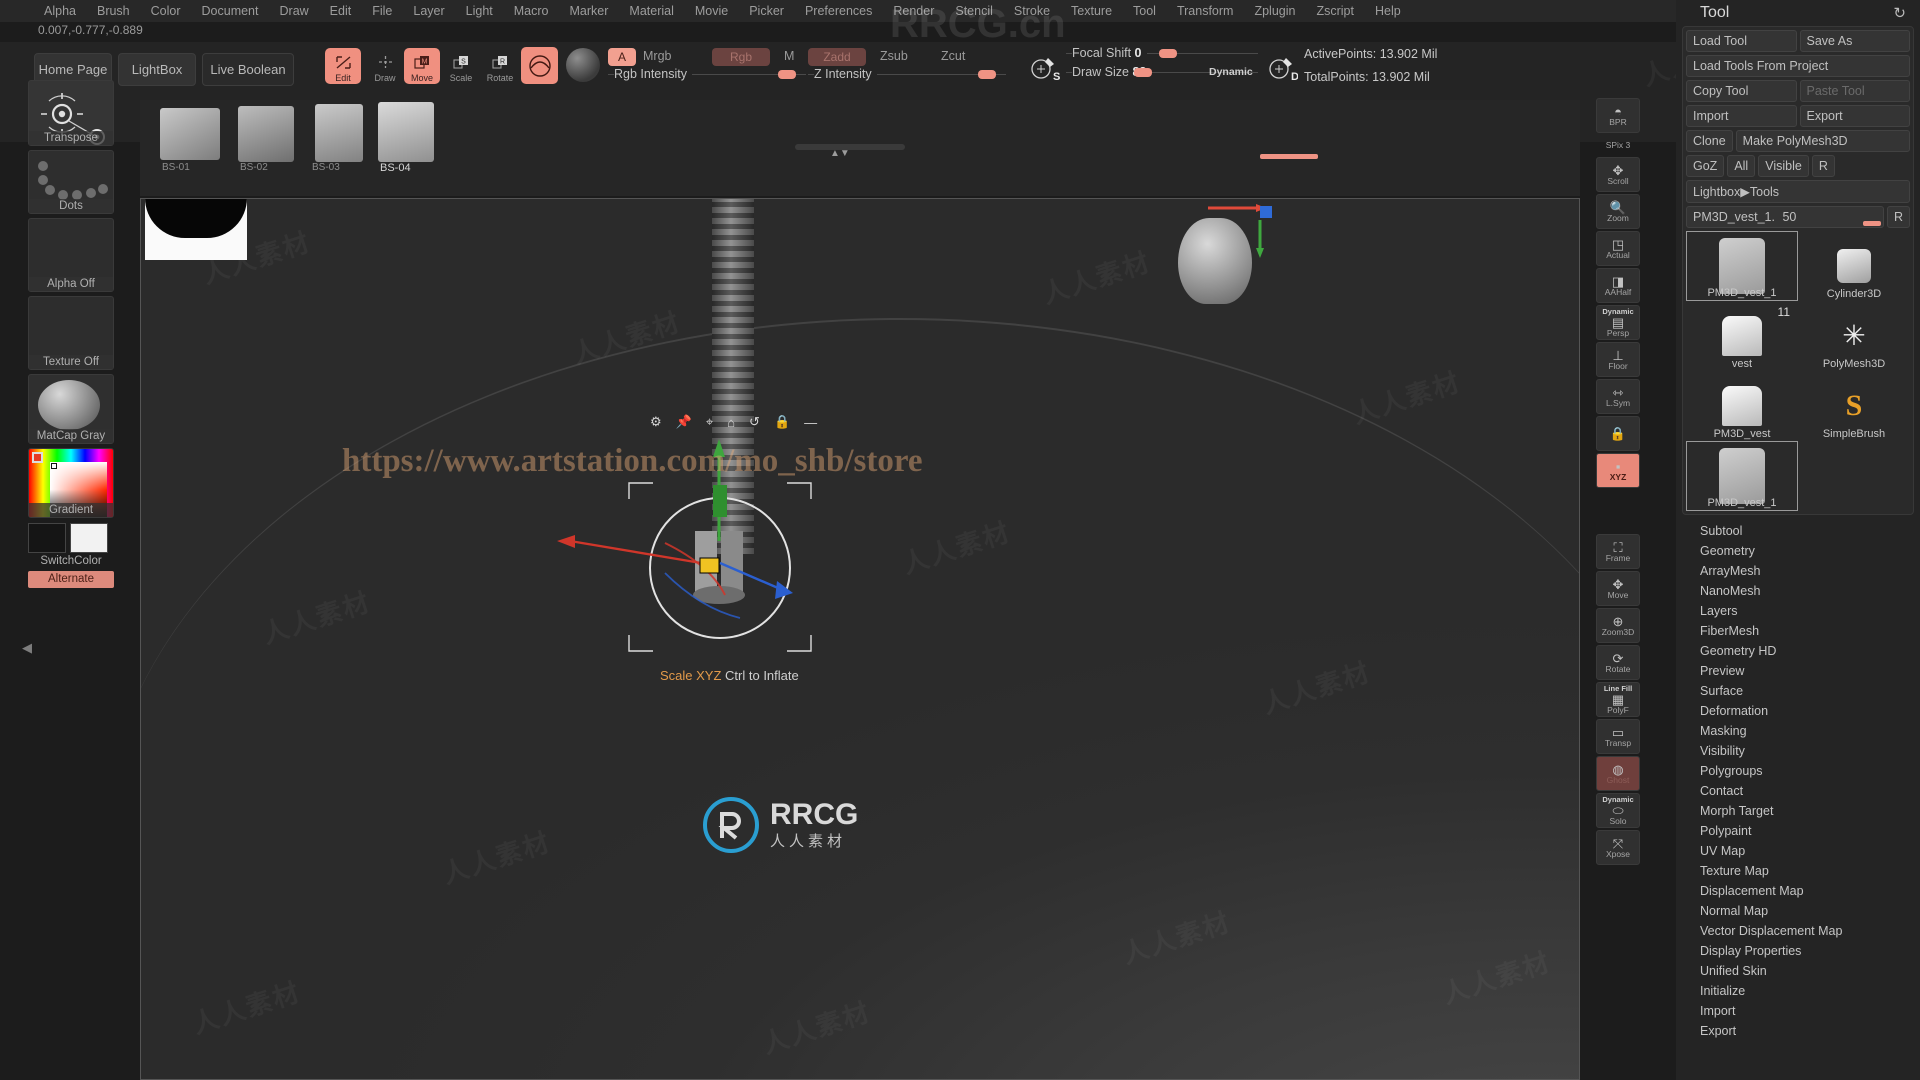 The width and height of the screenshot is (1920, 1080). I want to click on mrgb-label: Mrgb, so click(657, 56).